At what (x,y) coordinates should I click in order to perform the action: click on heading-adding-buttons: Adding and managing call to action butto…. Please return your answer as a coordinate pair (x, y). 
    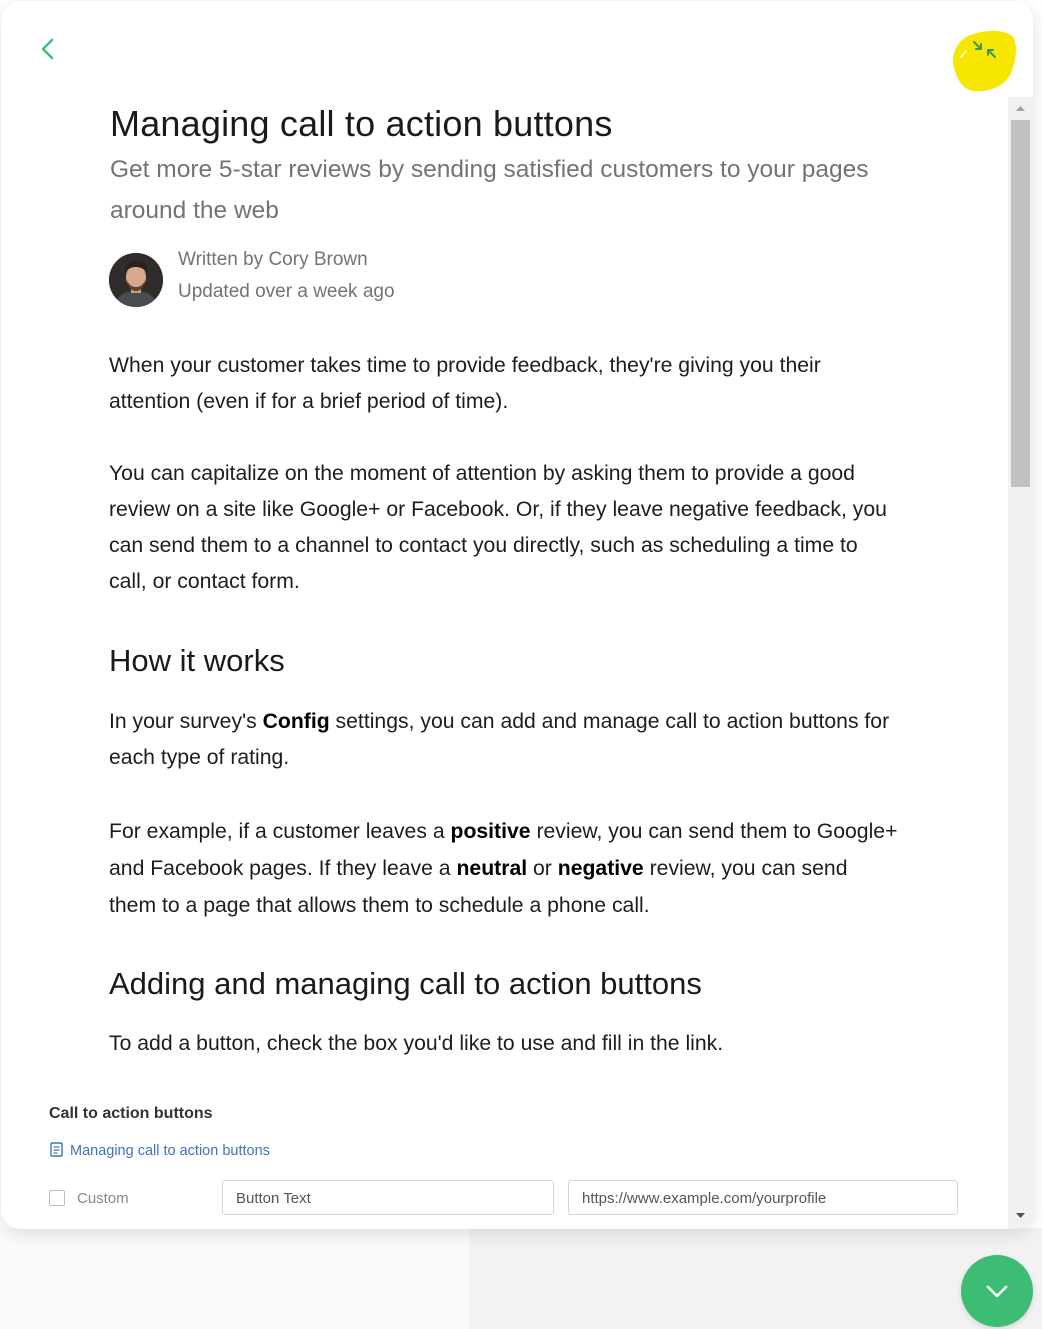
    Looking at the image, I should click on (405, 983).